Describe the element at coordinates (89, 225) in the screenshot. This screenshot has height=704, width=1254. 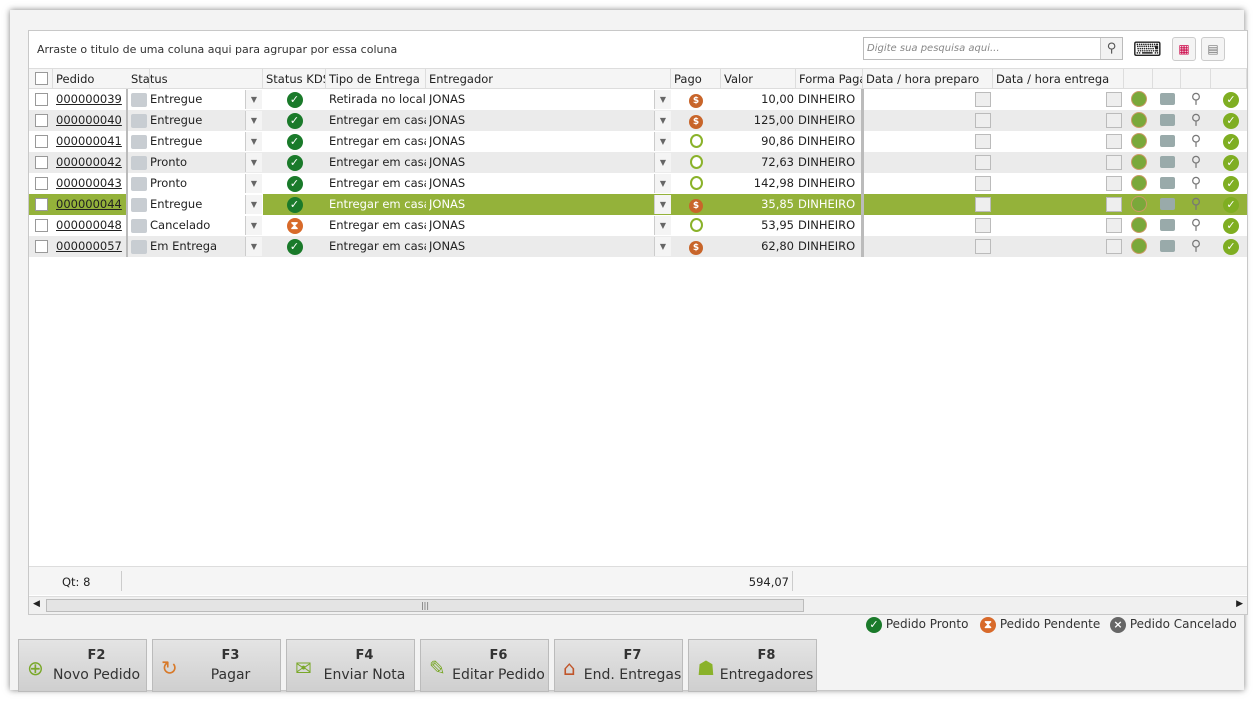
I see `order-link: 000000048` at that location.